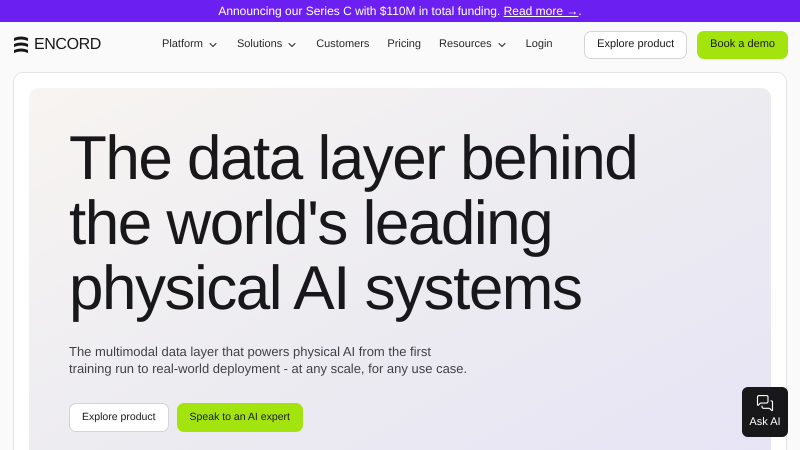 This screenshot has width=800, height=450. Describe the element at coordinates (765, 403) in the screenshot. I see `chat-bubbles-icon` at that location.